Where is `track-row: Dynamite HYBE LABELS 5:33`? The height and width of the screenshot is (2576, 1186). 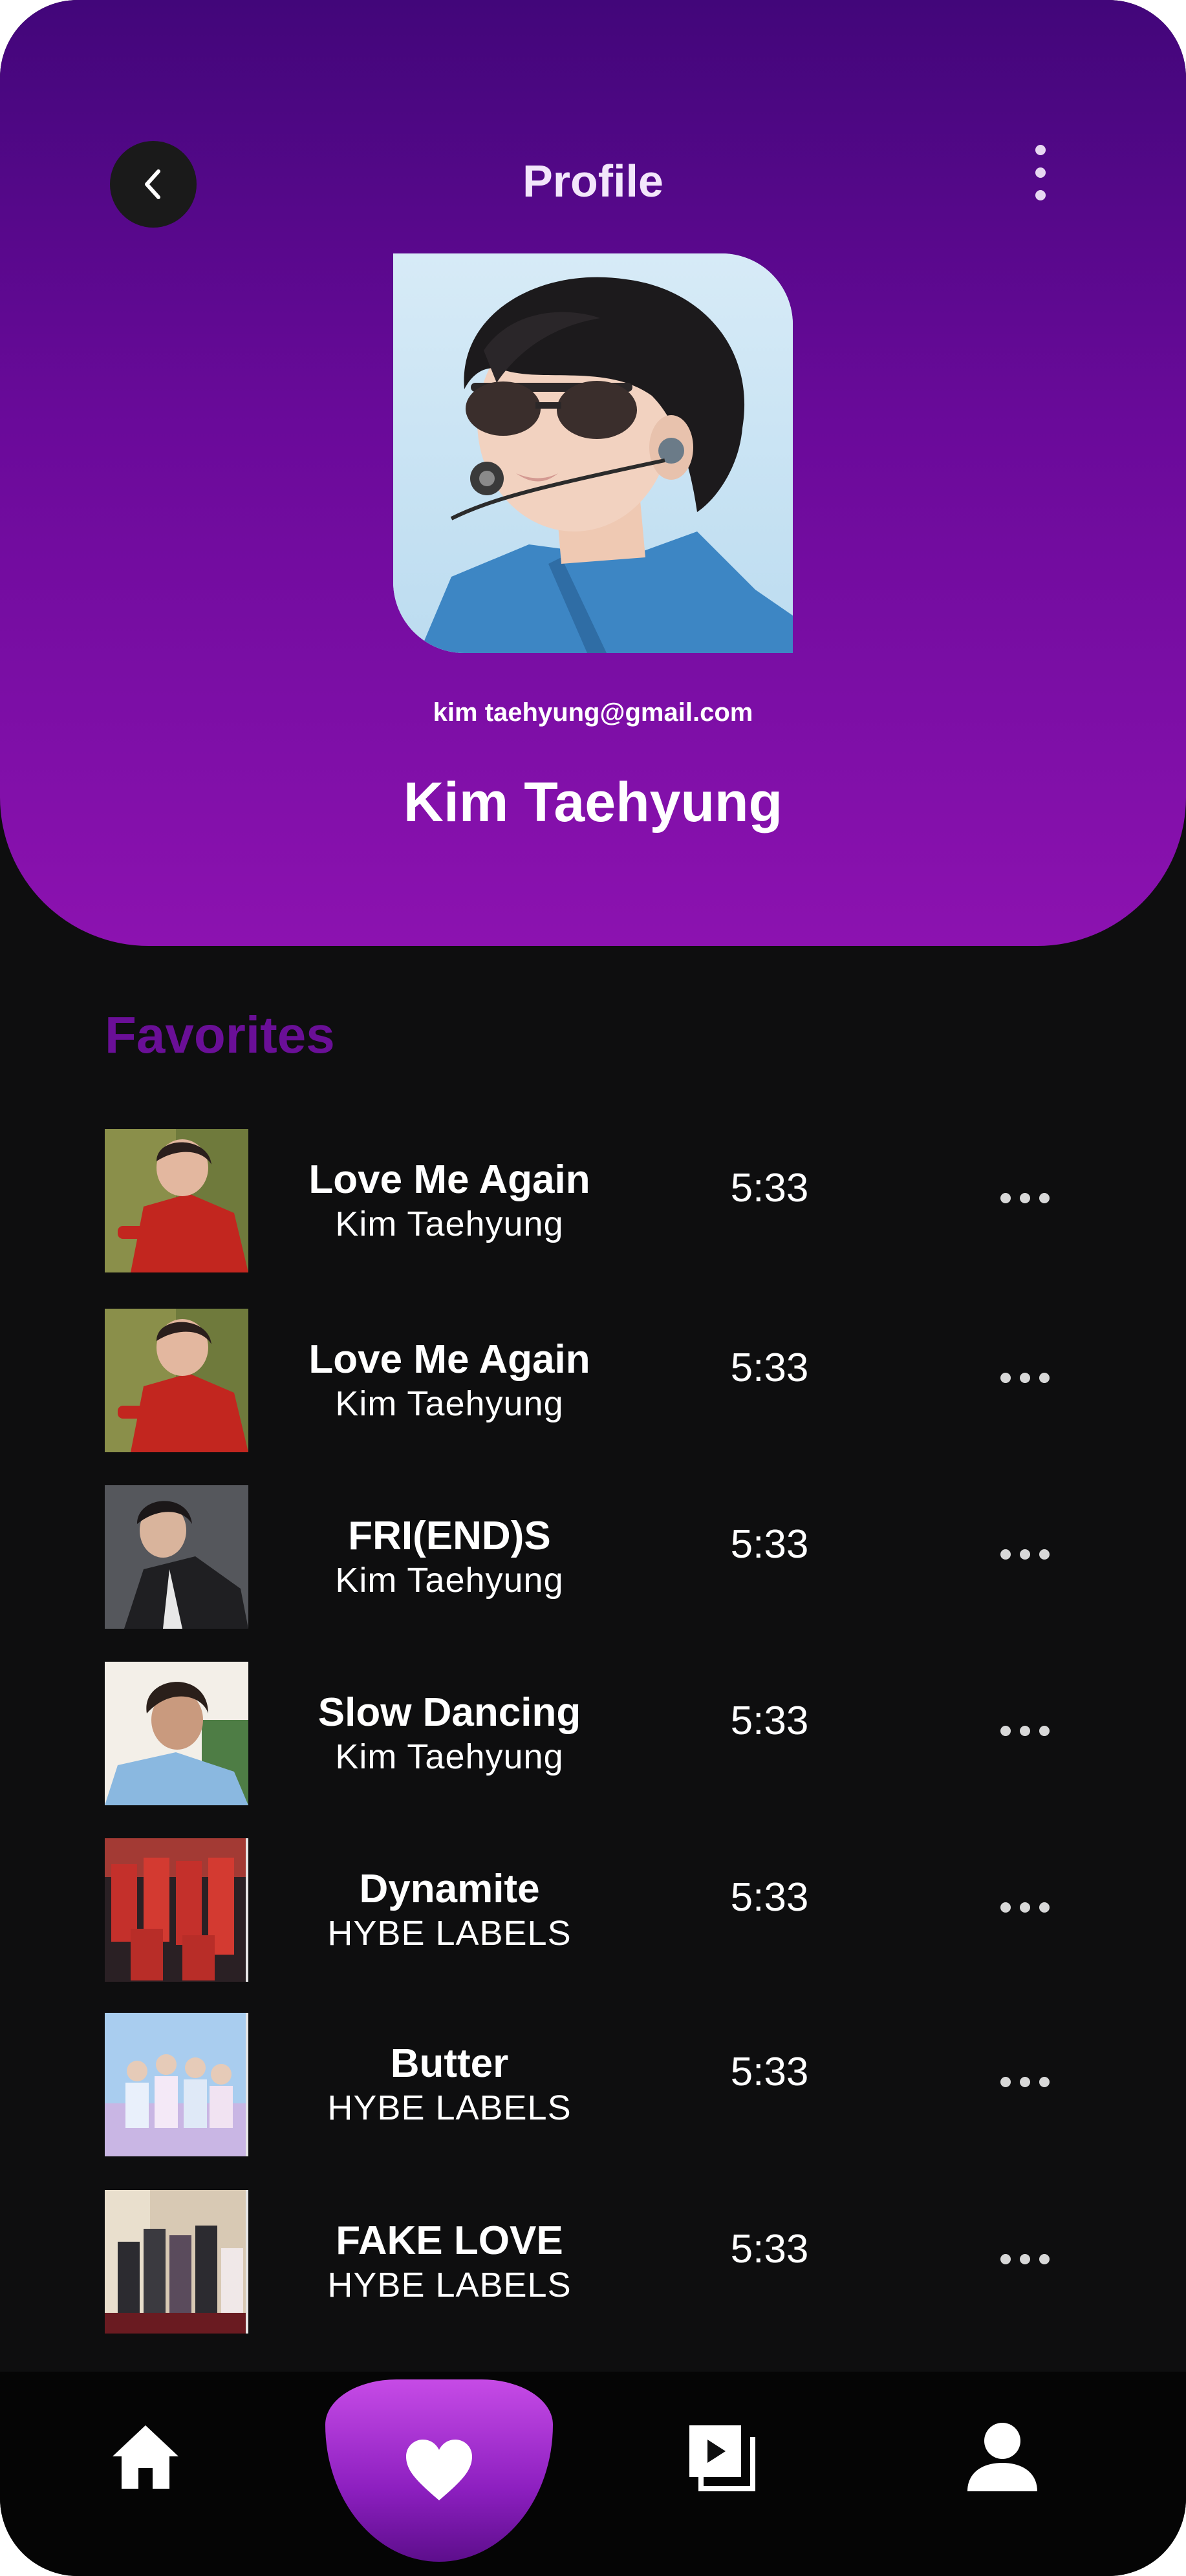
track-row: Dynamite HYBE LABELS 5:33 is located at coordinates (593, 1910).